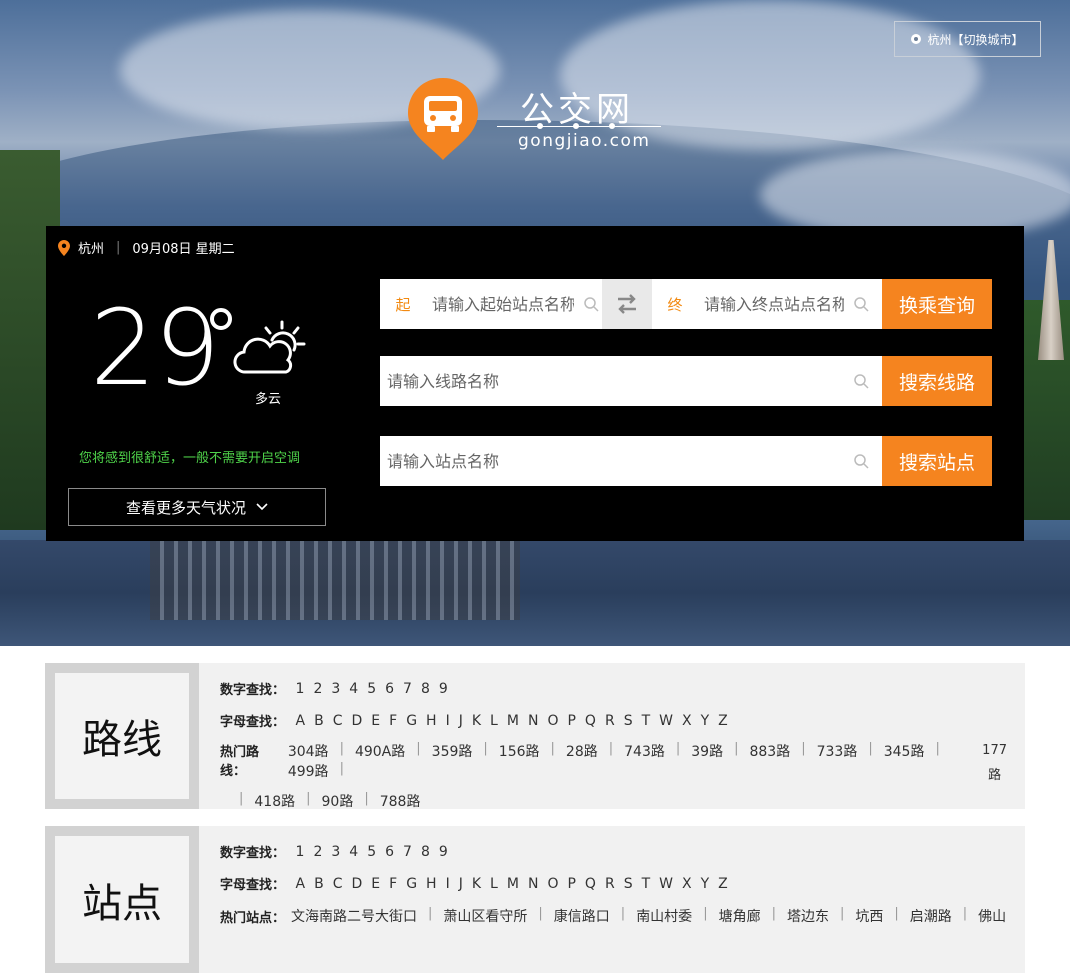  I want to click on route-letter-link: J, so click(461, 721).